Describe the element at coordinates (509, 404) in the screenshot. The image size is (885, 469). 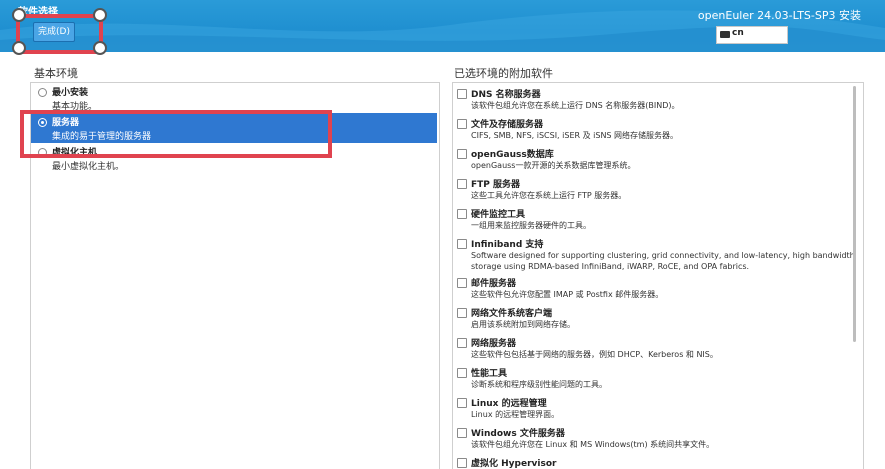
I see `addon-name: Linux 的远程管理` at that location.